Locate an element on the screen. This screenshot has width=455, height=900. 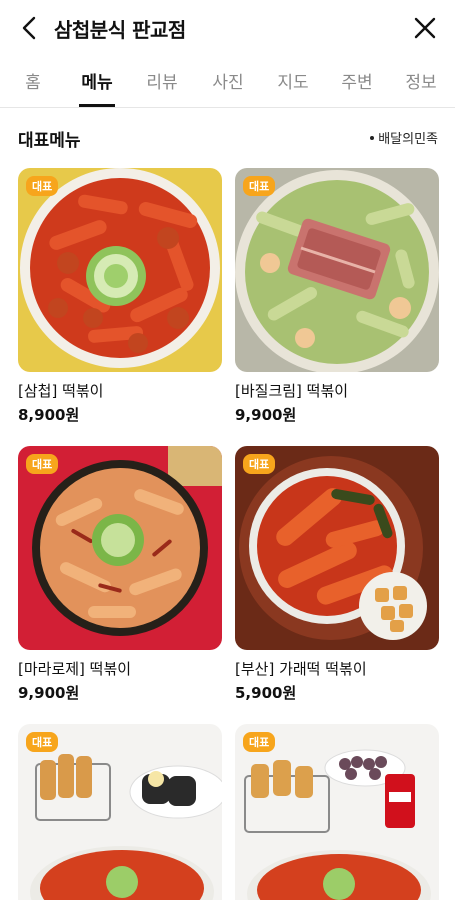
menu-item-price: 5,900원 is located at coordinates (266, 693).